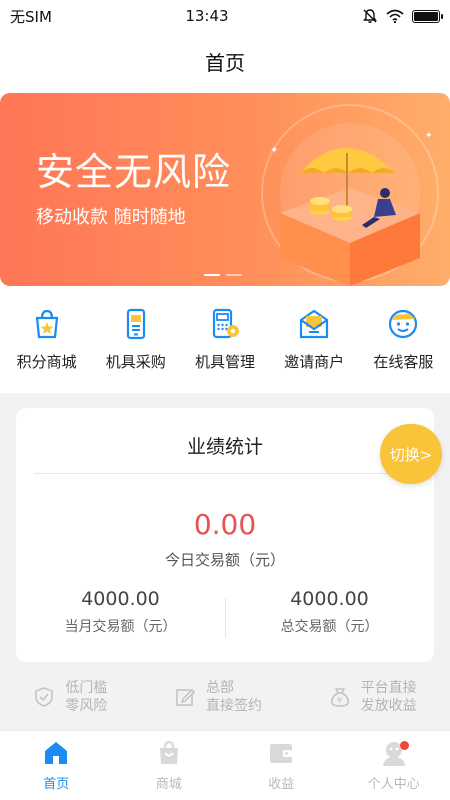  Describe the element at coordinates (224, 362) in the screenshot. I see `menu-label: 机具管理` at that location.